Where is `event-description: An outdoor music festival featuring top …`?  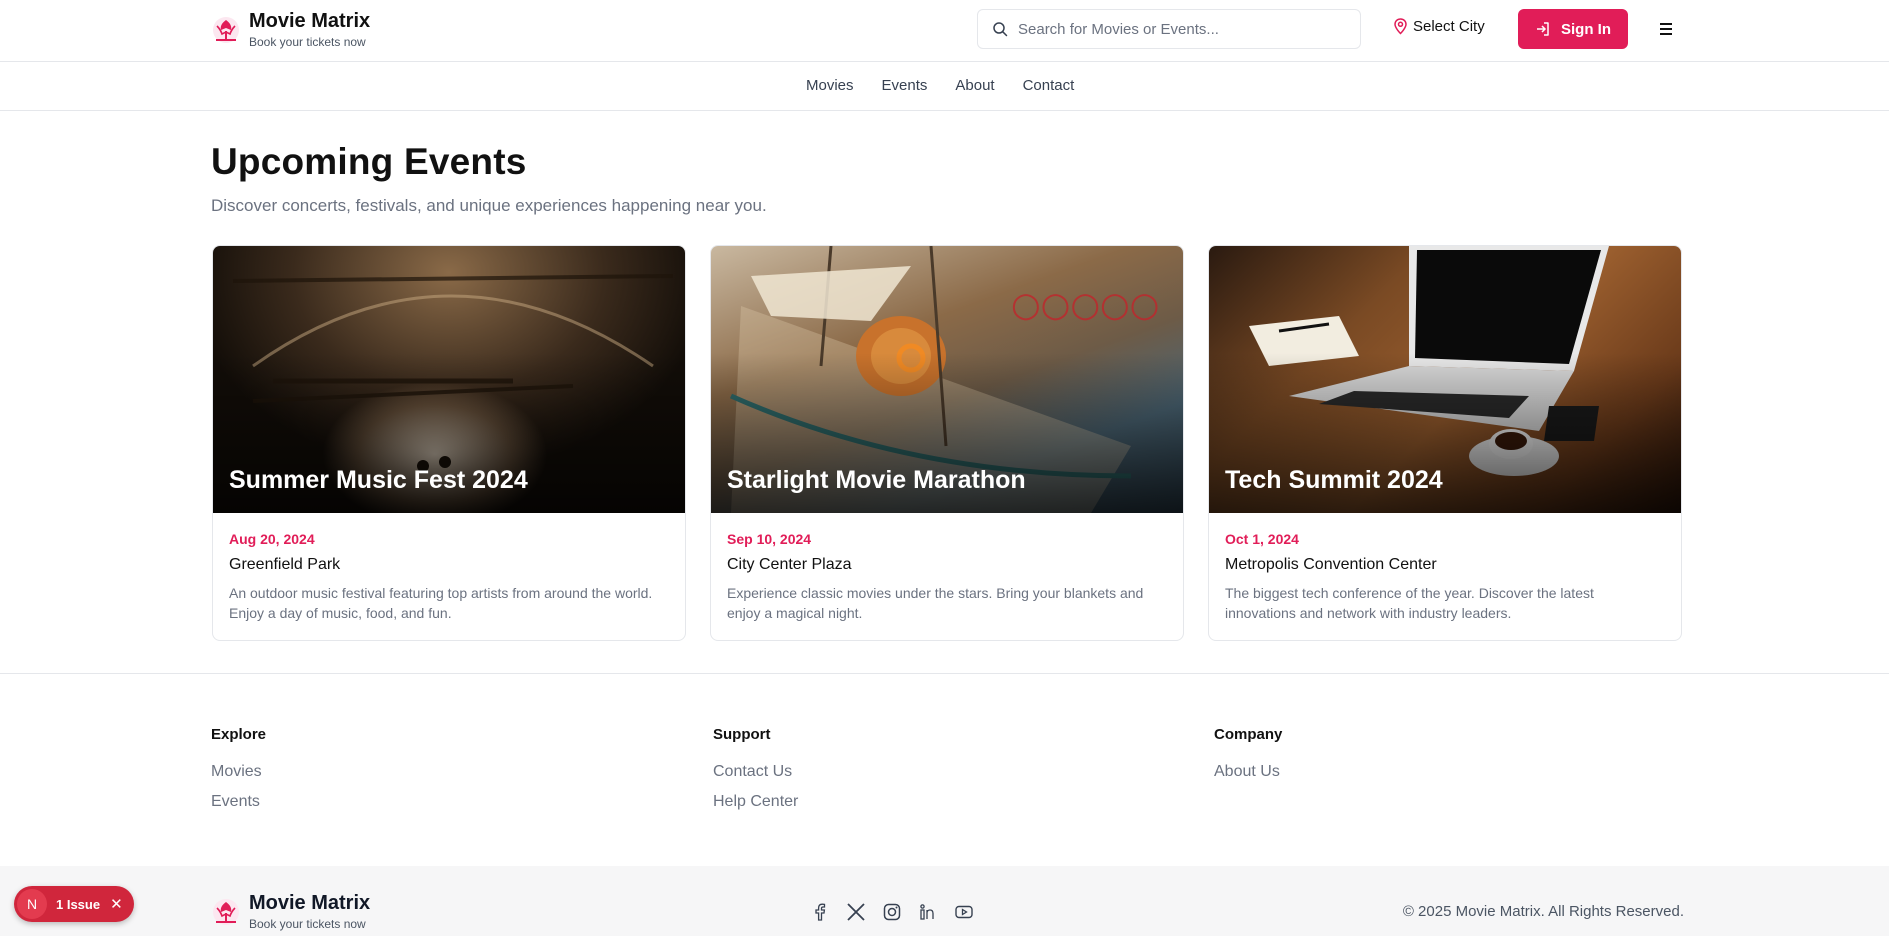 event-description: An outdoor music festival featuring top … is located at coordinates (441, 603).